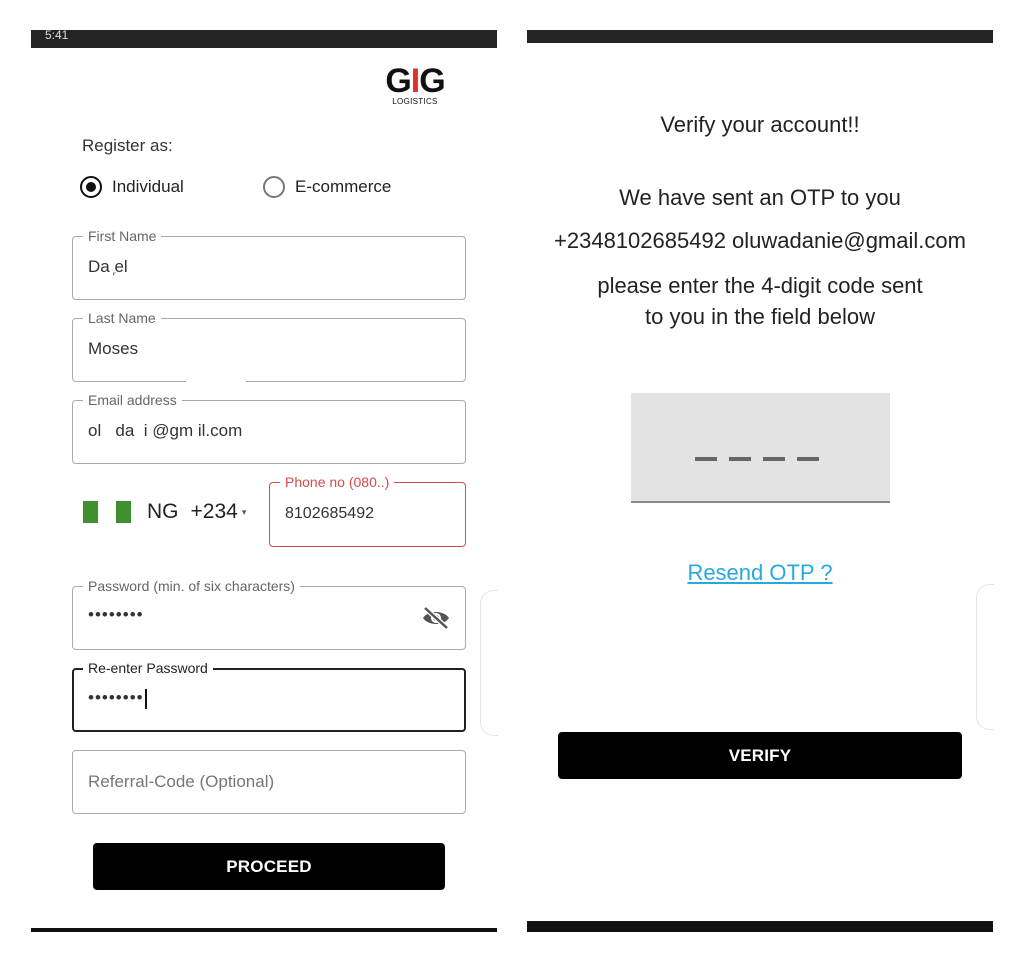 The image size is (1024, 963). Describe the element at coordinates (244, 511) in the screenshot. I see `dropdown-arrow-icon: ▾` at that location.